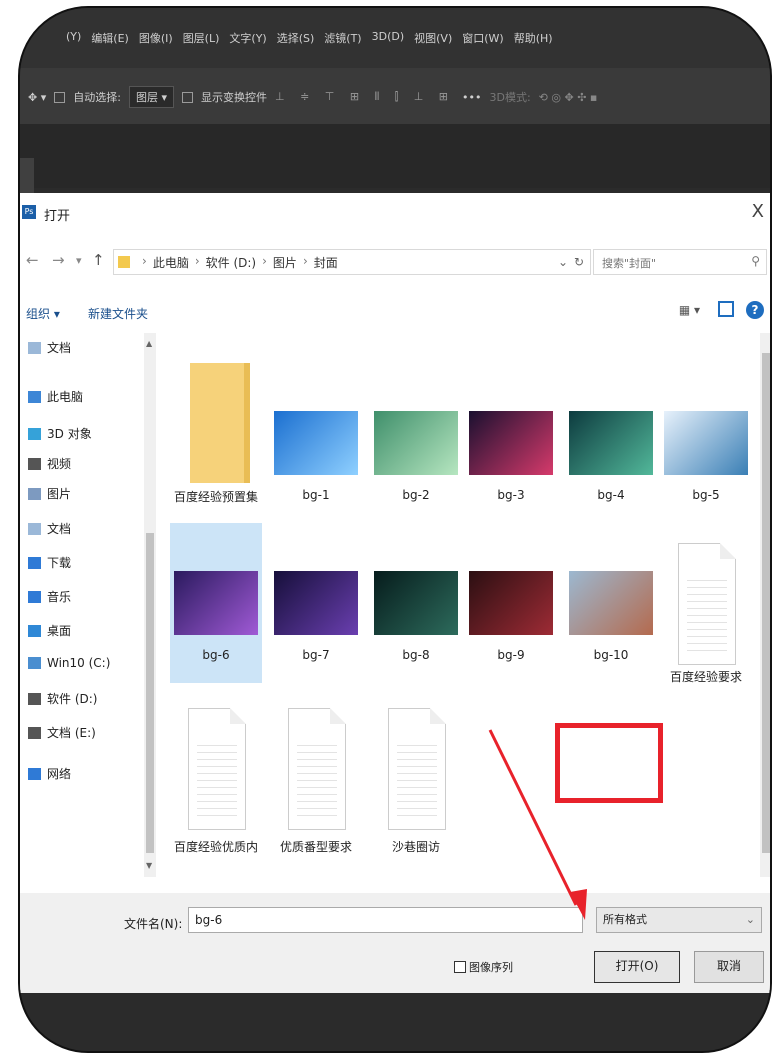 This screenshot has height=1057, width=772. Describe the element at coordinates (578, 904) in the screenshot. I see `arrow-head` at that location.